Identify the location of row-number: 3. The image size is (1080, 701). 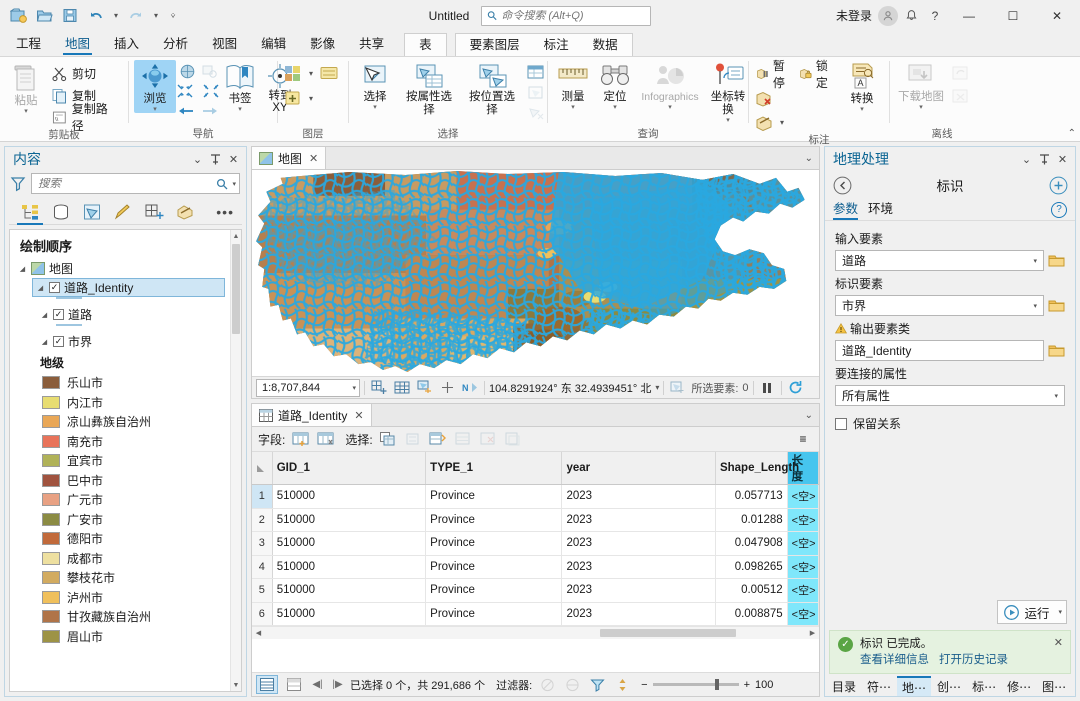
(262, 543).